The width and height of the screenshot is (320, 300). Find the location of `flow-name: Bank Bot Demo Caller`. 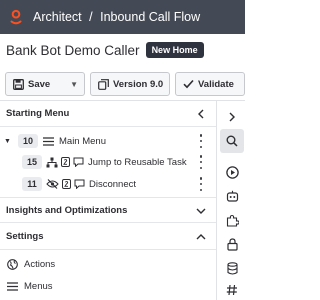

flow-name: Bank Bot Demo Caller is located at coordinates (73, 50).